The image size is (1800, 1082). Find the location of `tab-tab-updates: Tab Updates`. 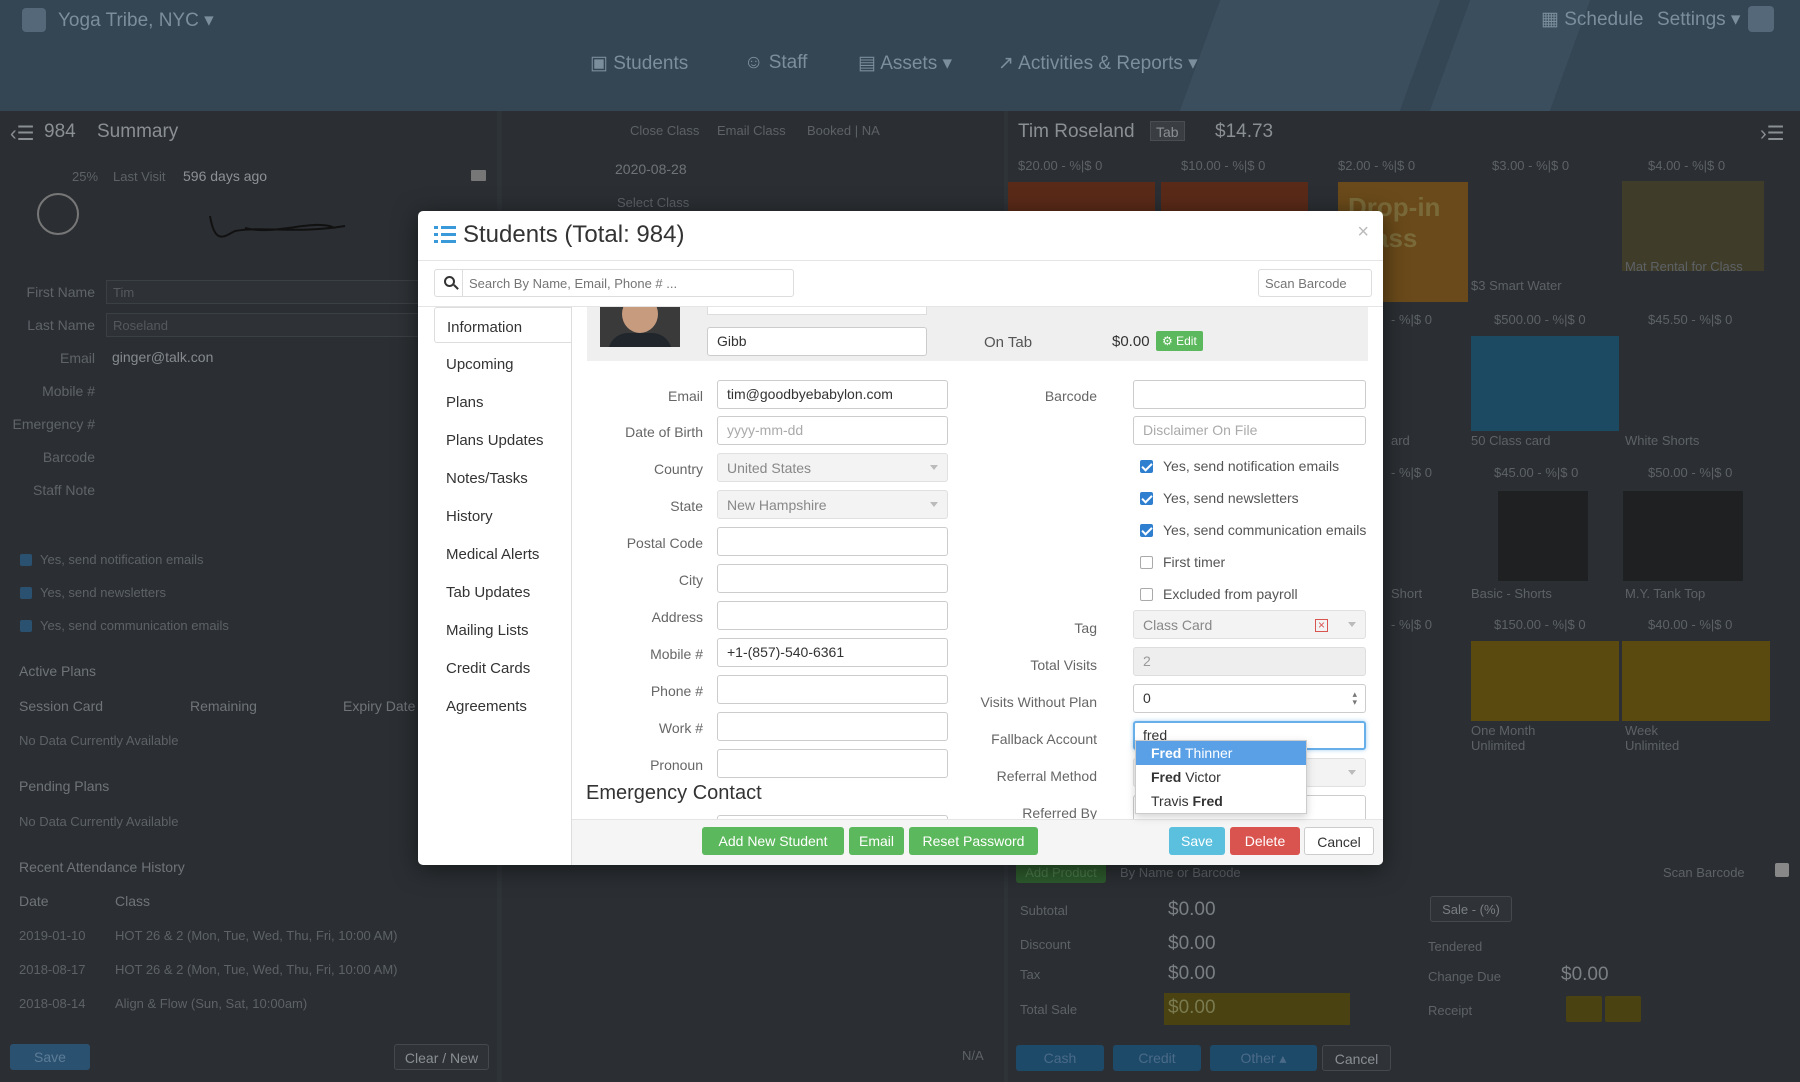

tab-tab-updates: Tab Updates is located at coordinates (502, 591).